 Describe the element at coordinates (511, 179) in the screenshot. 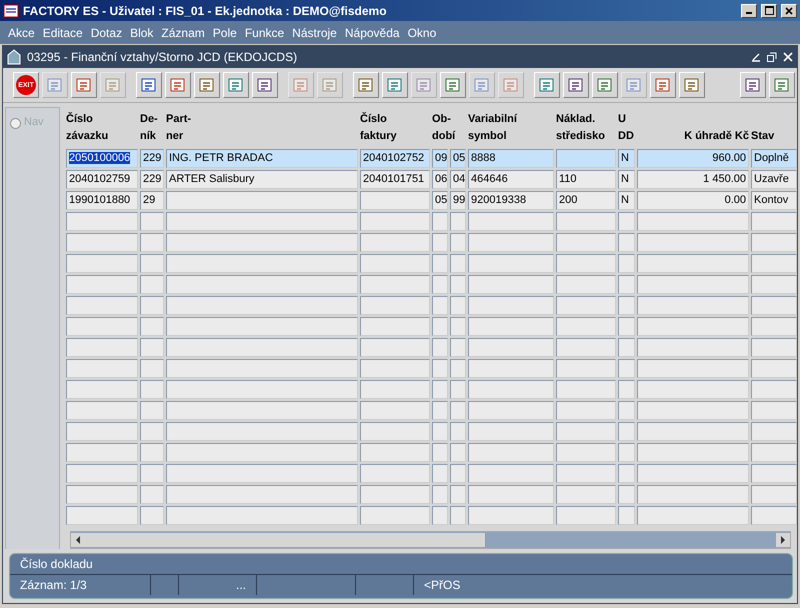

I see `table-cell: 464646` at that location.